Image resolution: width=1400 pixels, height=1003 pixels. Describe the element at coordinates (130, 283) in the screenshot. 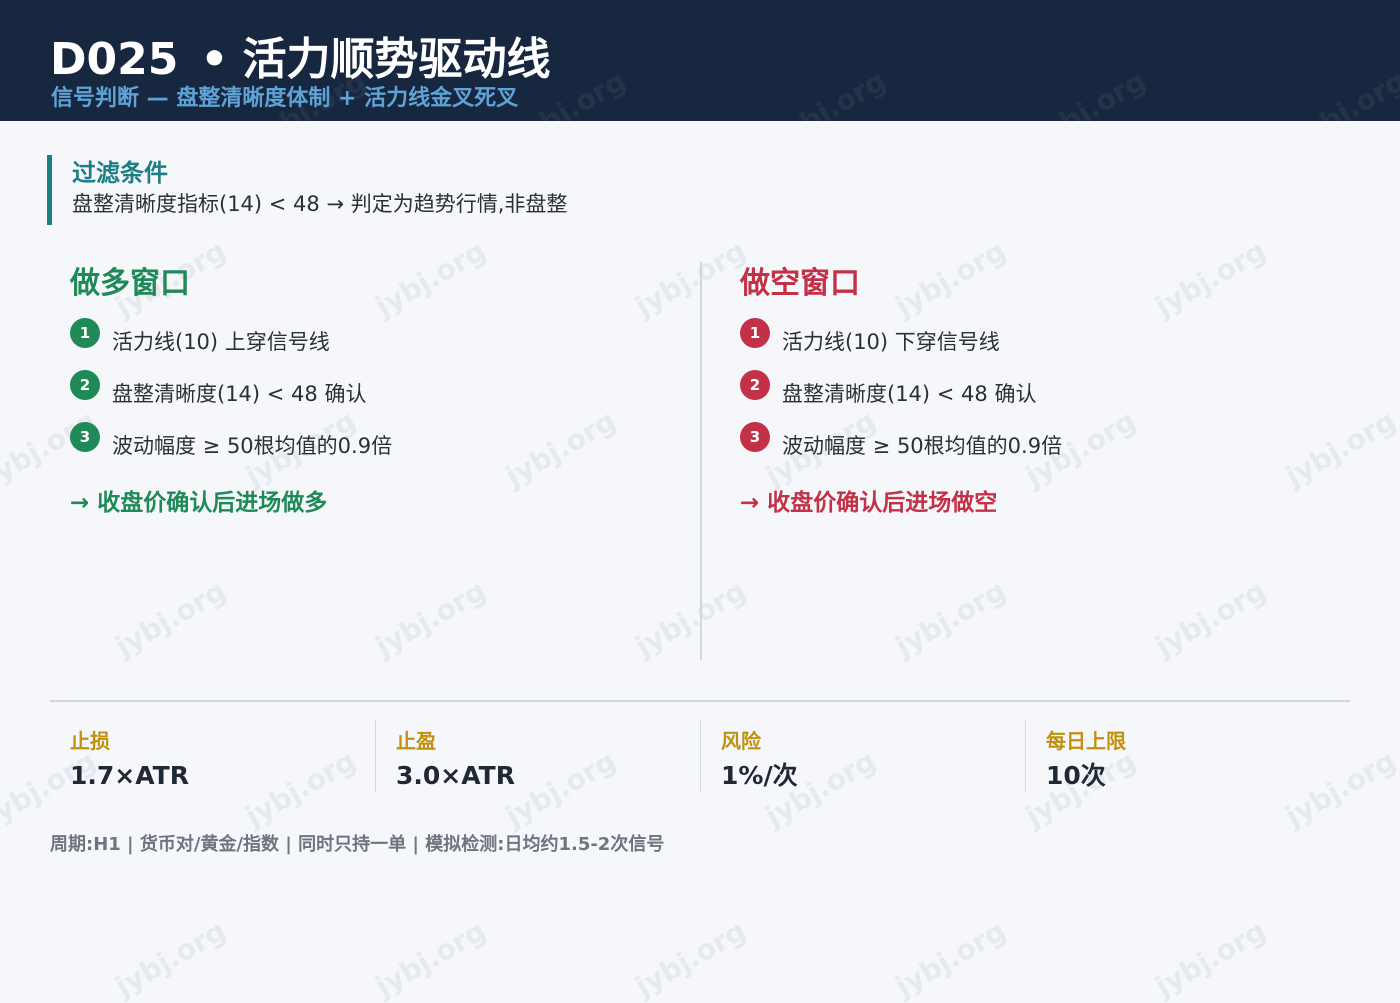

I see `long-window-title: 做多窗口` at that location.